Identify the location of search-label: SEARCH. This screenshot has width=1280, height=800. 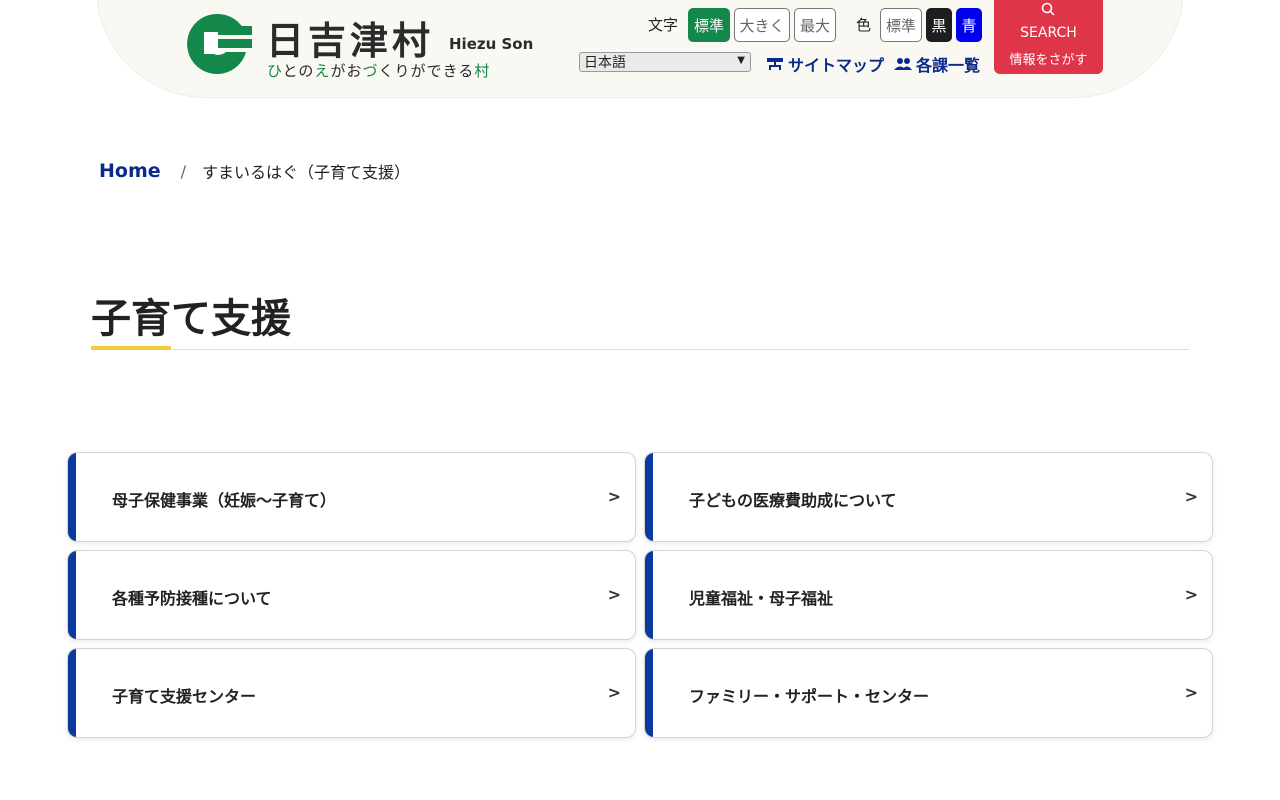
(1048, 33).